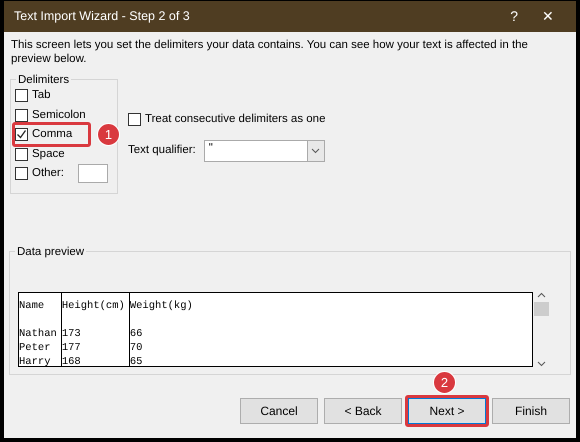 Image resolution: width=580 pixels, height=442 pixels. I want to click on scroll-up-icon, so click(541, 295).